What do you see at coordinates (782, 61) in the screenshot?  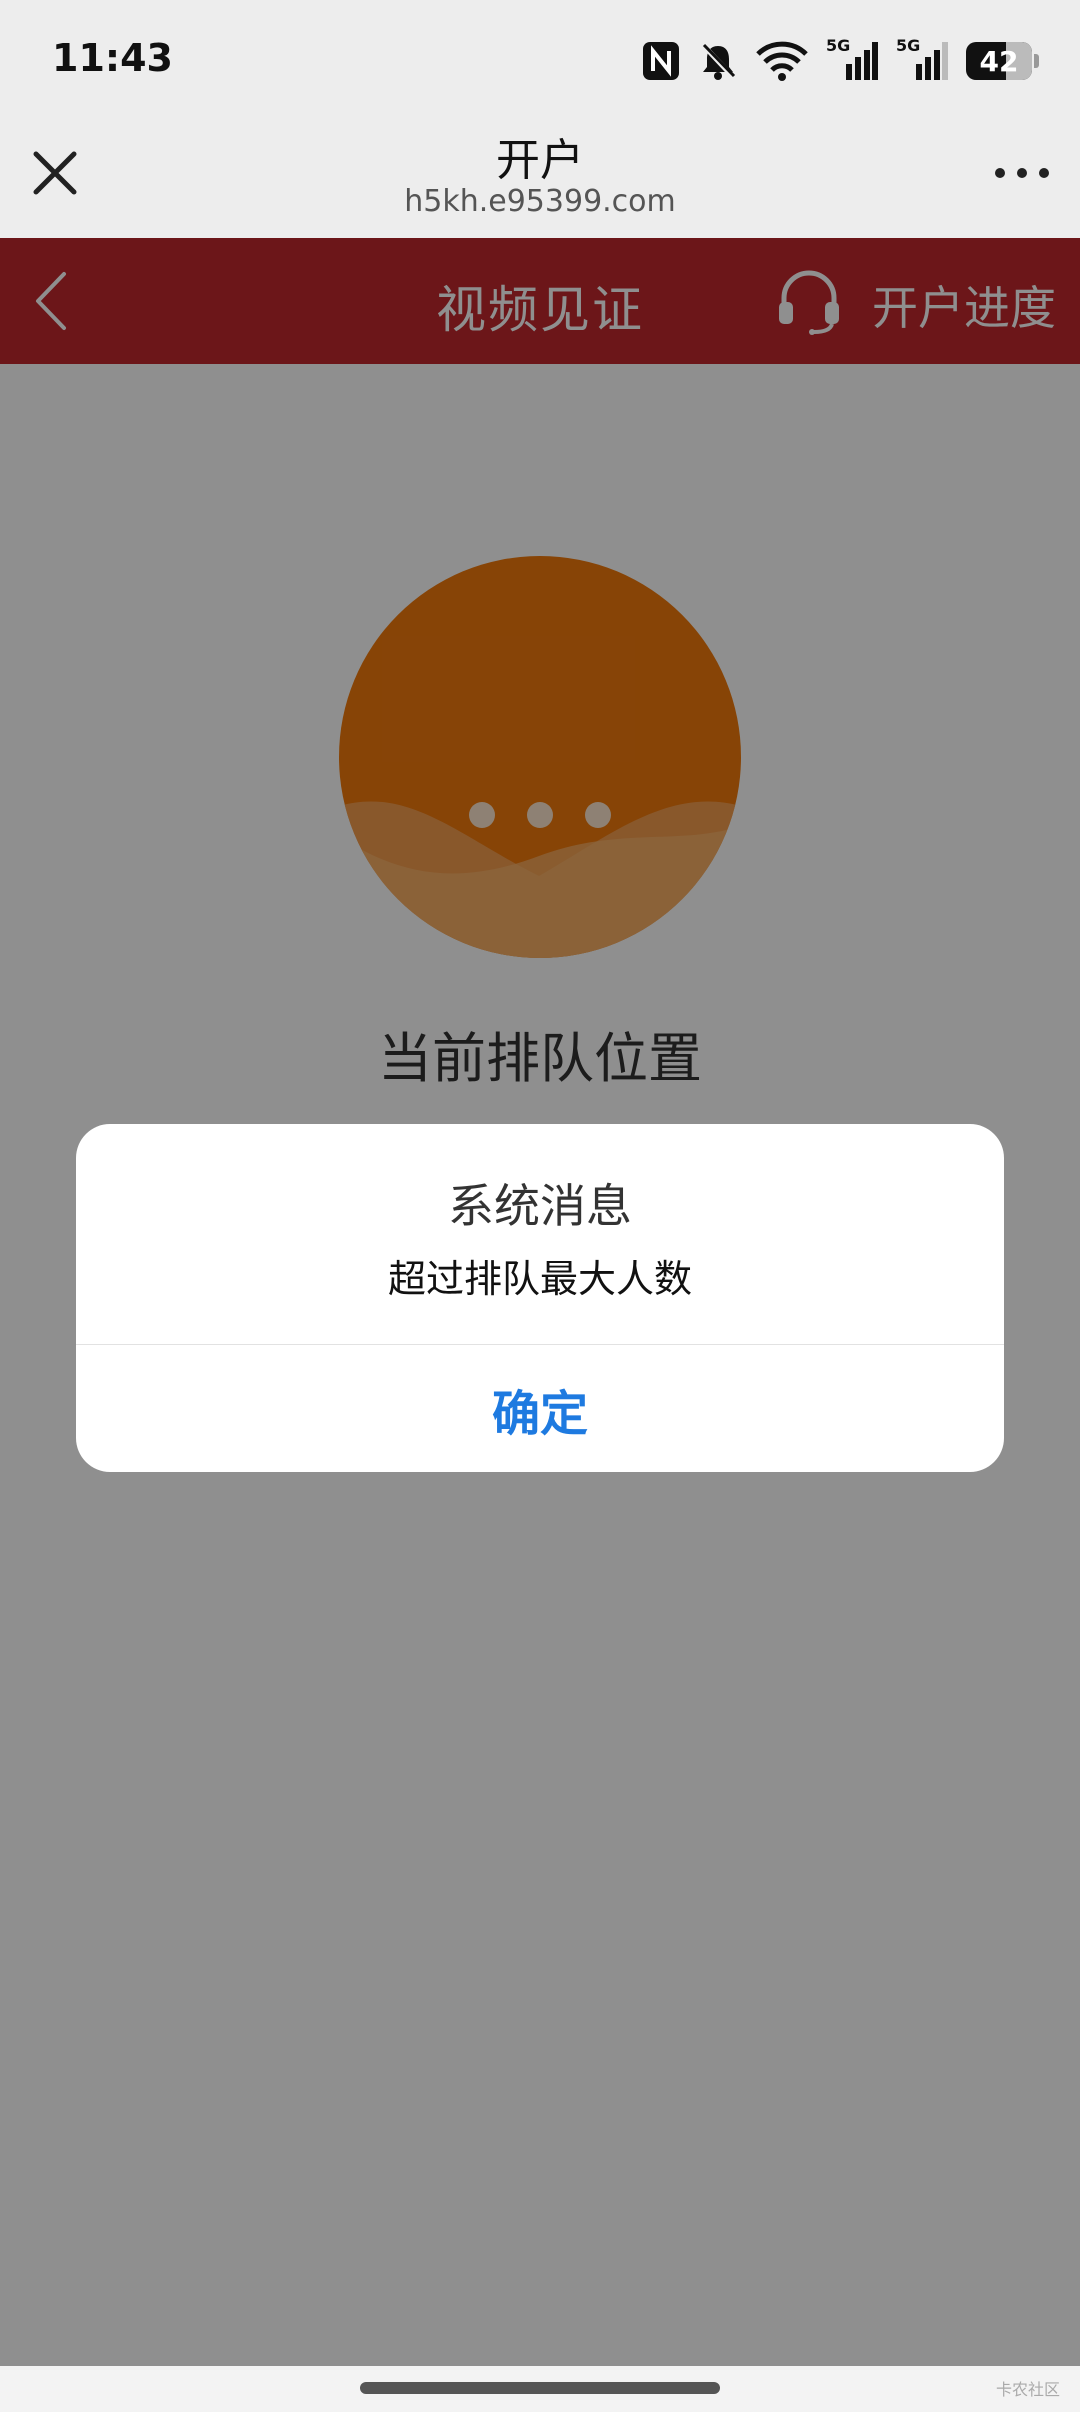 I see `wifi-icon` at bounding box center [782, 61].